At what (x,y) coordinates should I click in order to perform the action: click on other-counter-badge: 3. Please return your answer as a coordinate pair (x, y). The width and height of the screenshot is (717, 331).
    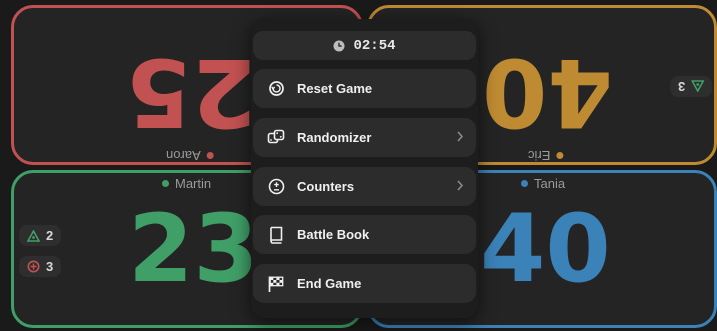
    Looking at the image, I should click on (40, 266).